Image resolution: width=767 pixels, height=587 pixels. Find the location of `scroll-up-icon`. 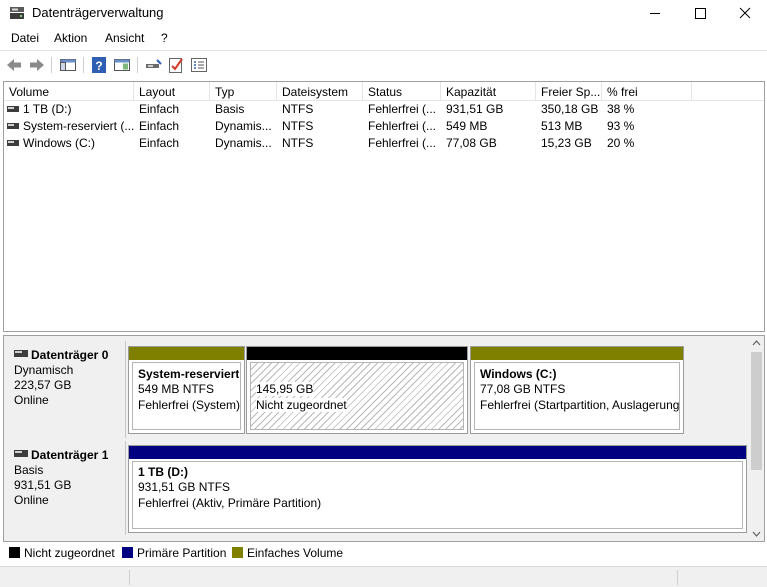

scroll-up-icon is located at coordinates (756, 343).